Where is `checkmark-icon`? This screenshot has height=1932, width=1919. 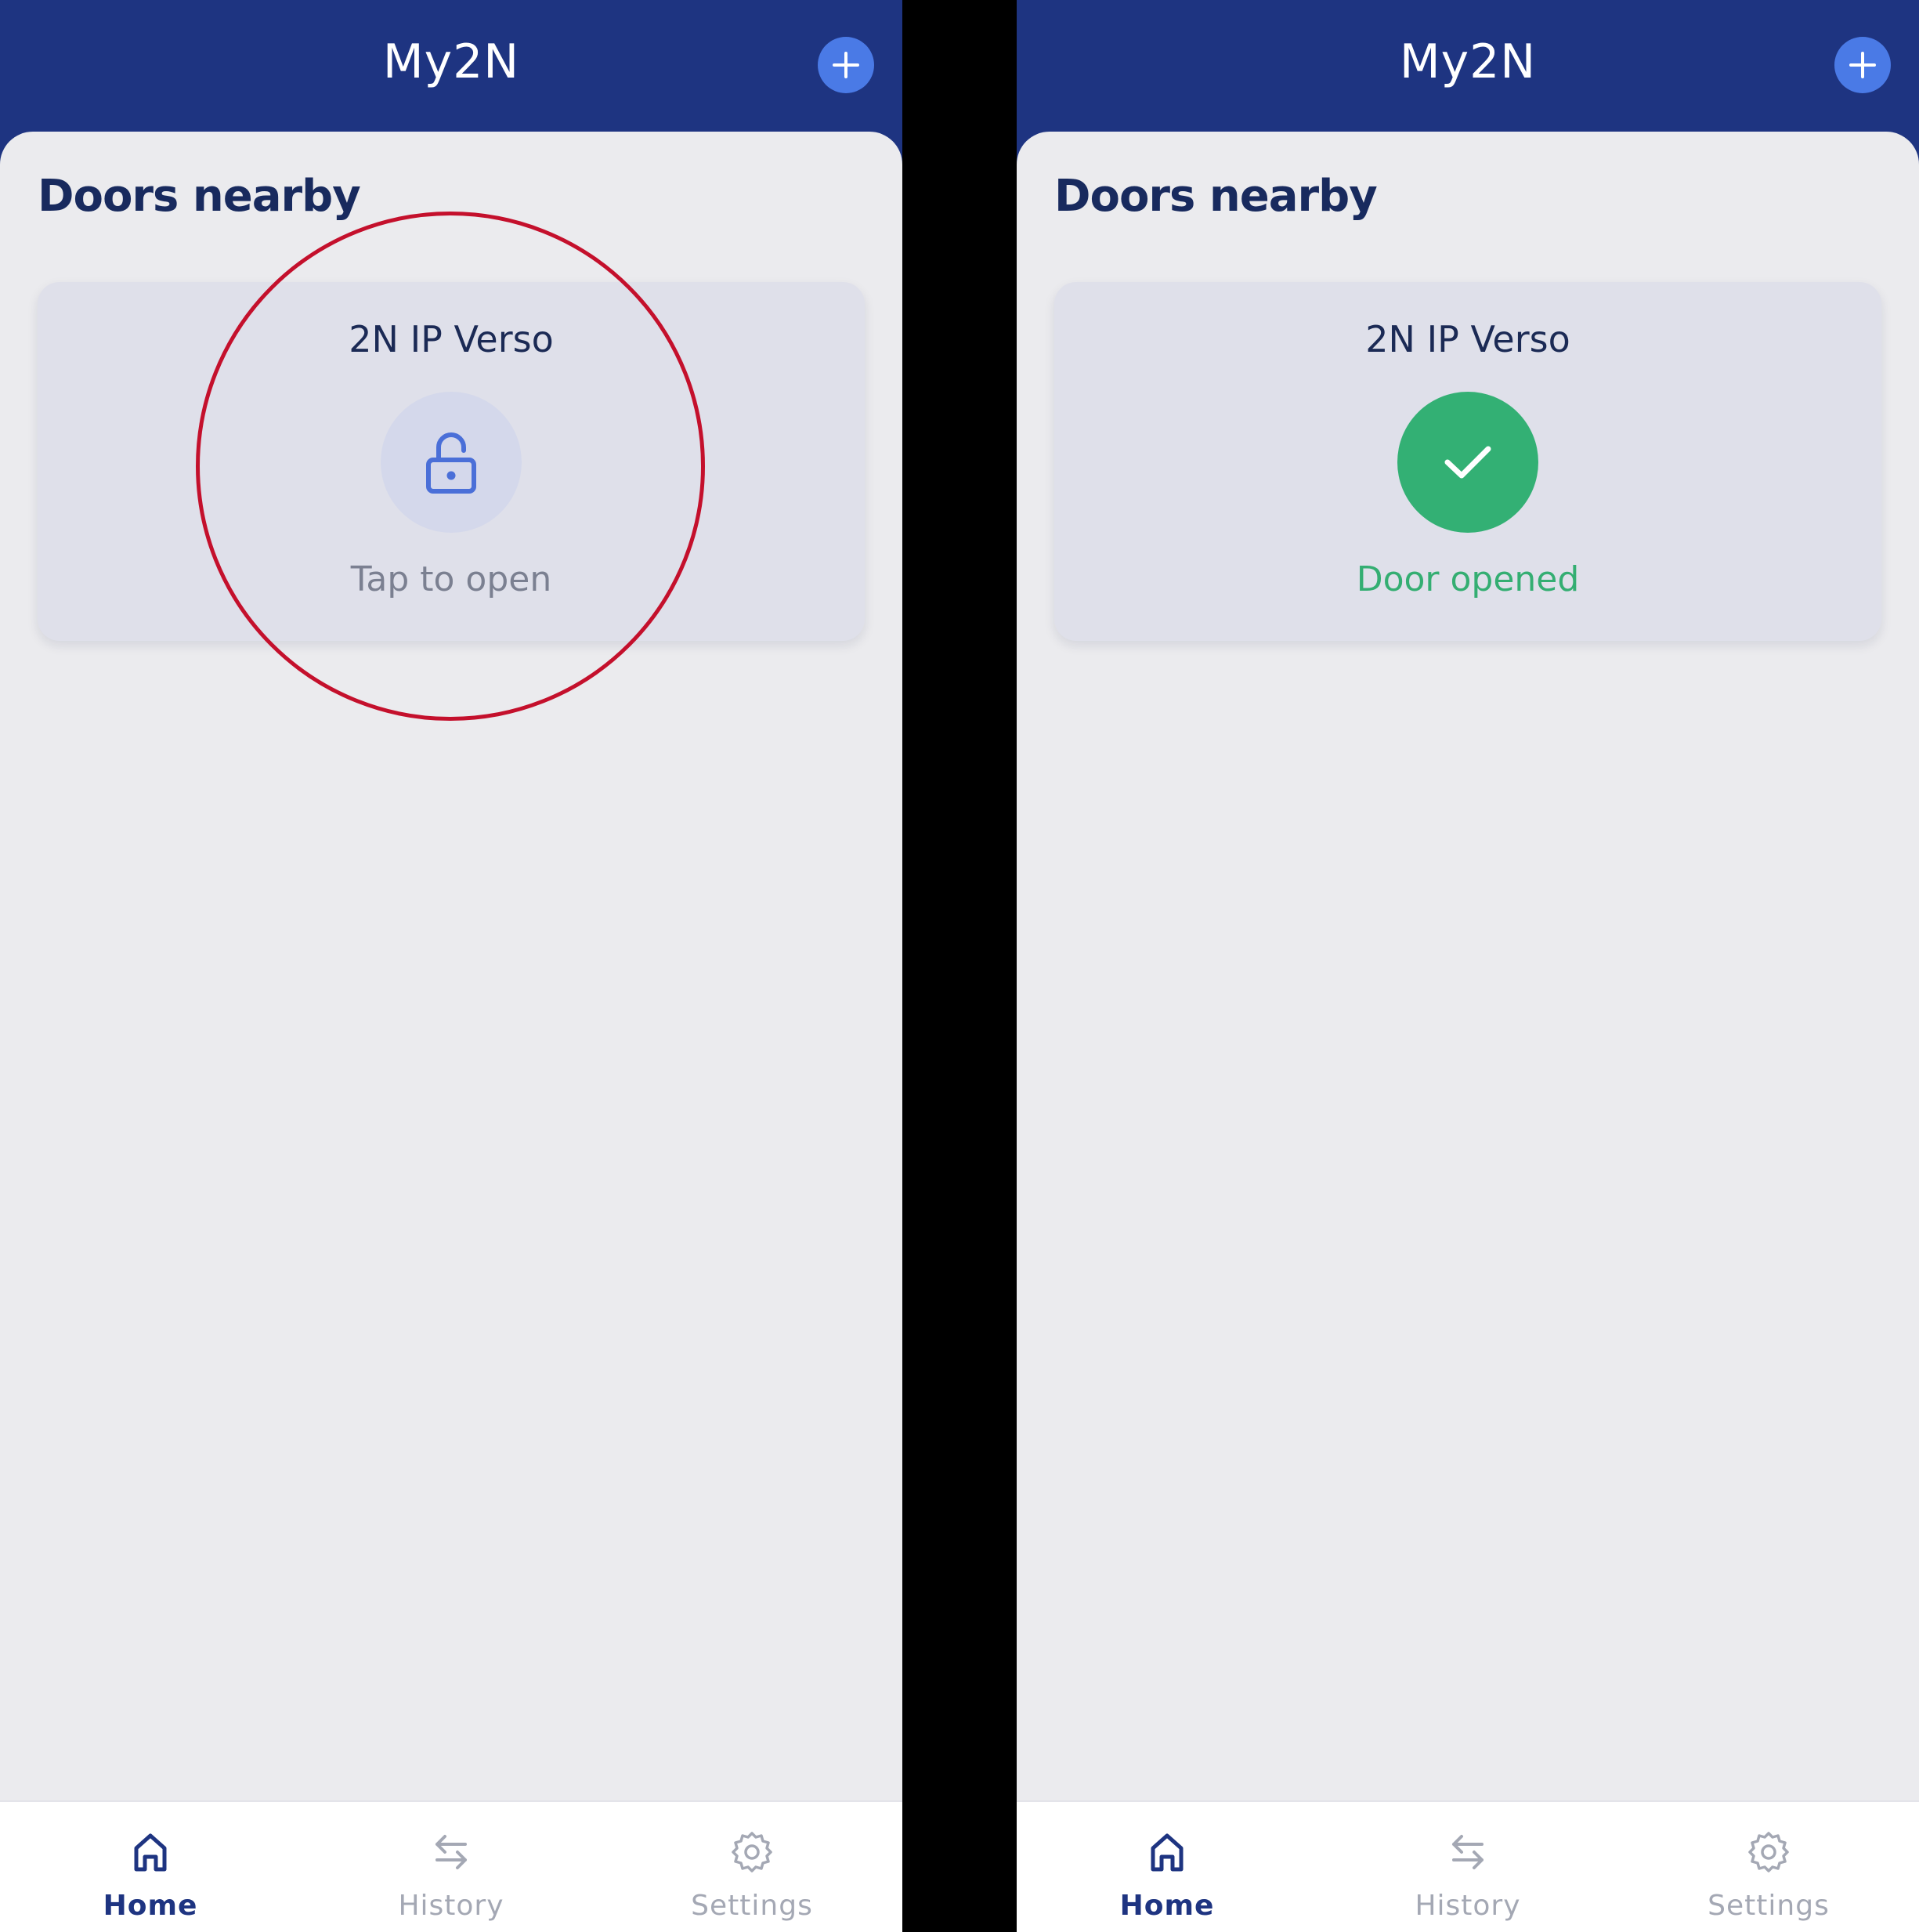
checkmark-icon is located at coordinates (1467, 463).